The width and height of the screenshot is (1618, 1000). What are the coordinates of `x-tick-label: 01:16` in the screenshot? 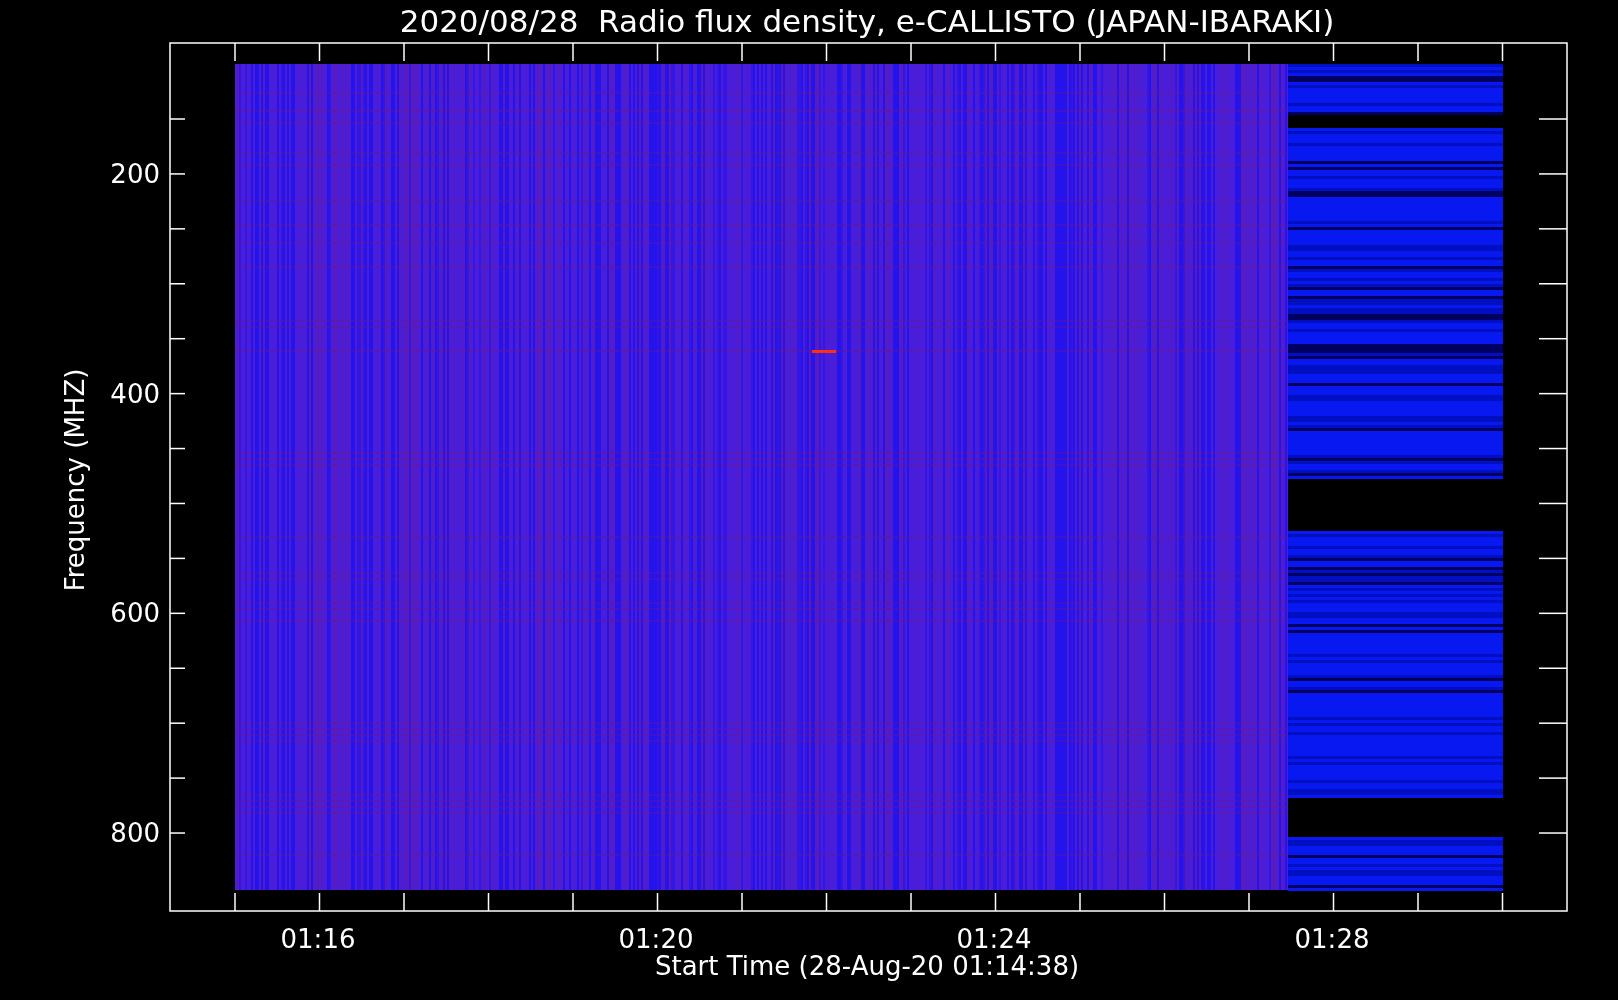 It's located at (318, 939).